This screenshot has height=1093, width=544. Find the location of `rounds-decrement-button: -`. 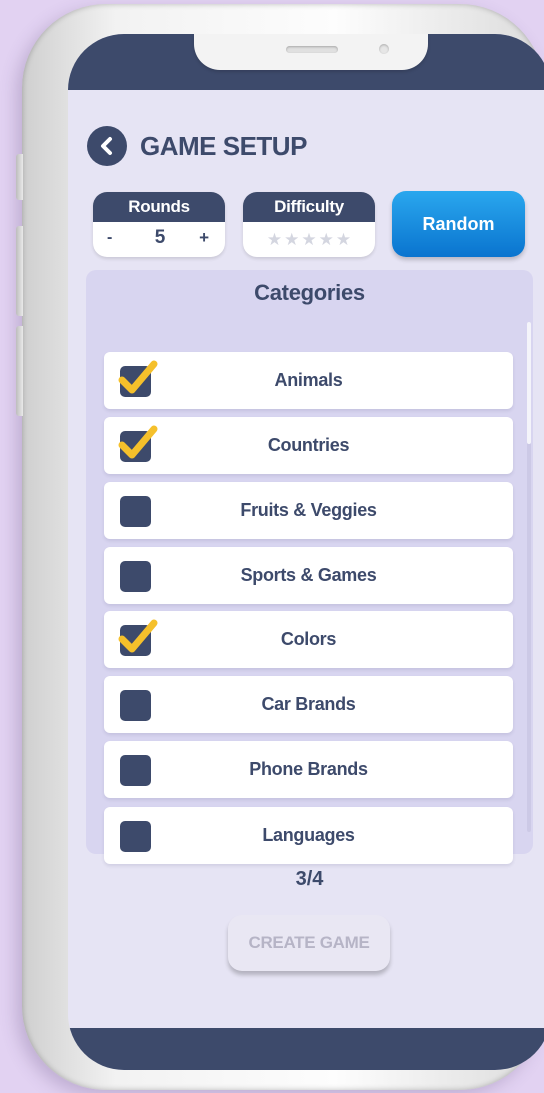

rounds-decrement-button: - is located at coordinates (109, 238).